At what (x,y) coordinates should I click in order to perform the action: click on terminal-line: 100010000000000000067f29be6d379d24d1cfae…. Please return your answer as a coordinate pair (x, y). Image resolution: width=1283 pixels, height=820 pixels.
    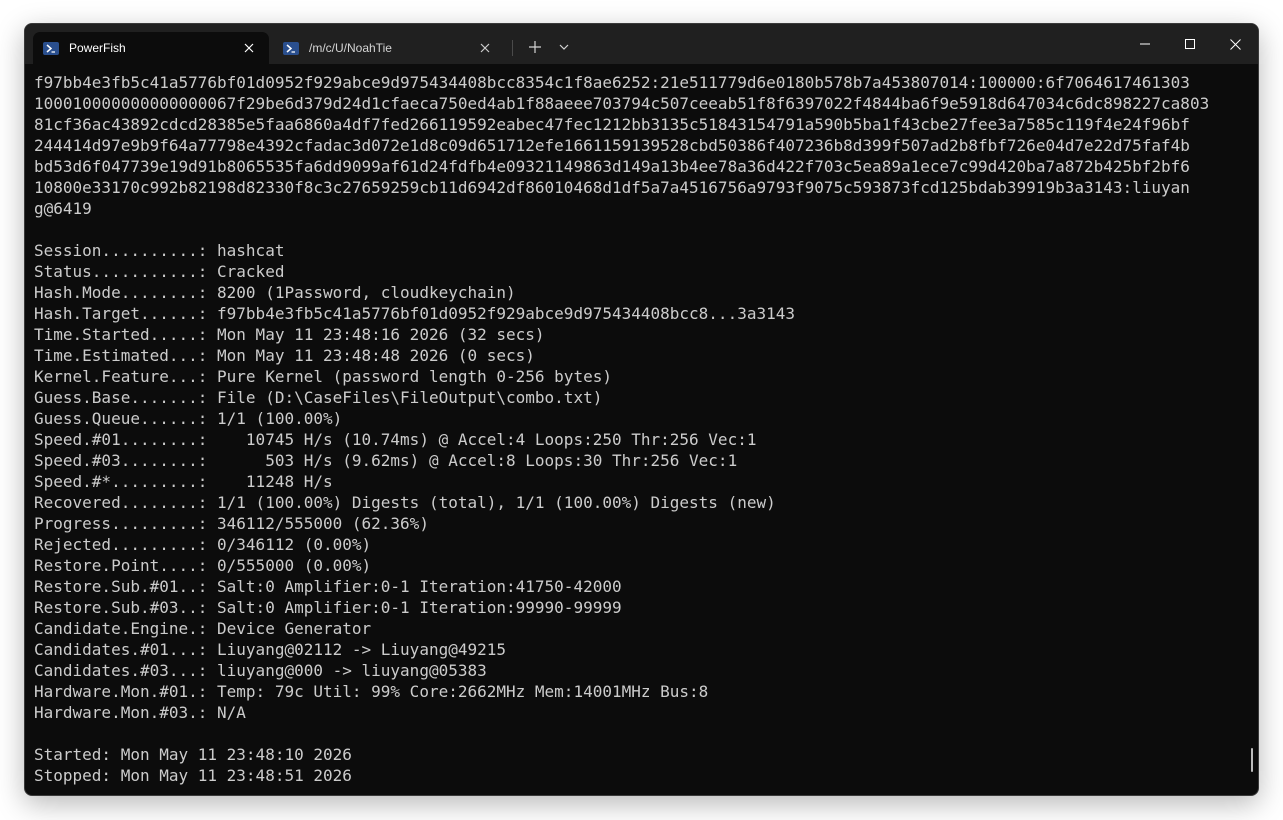
    Looking at the image, I should click on (622, 103).